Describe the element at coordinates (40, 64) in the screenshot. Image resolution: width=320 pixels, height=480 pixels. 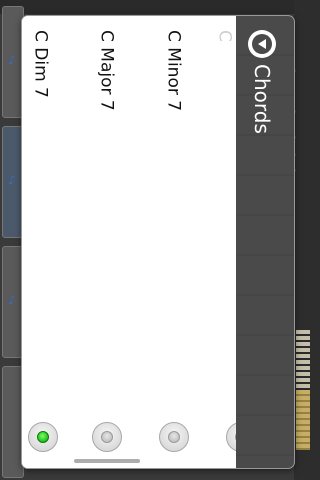
I see `chord-option-label: C Dim 7` at that location.